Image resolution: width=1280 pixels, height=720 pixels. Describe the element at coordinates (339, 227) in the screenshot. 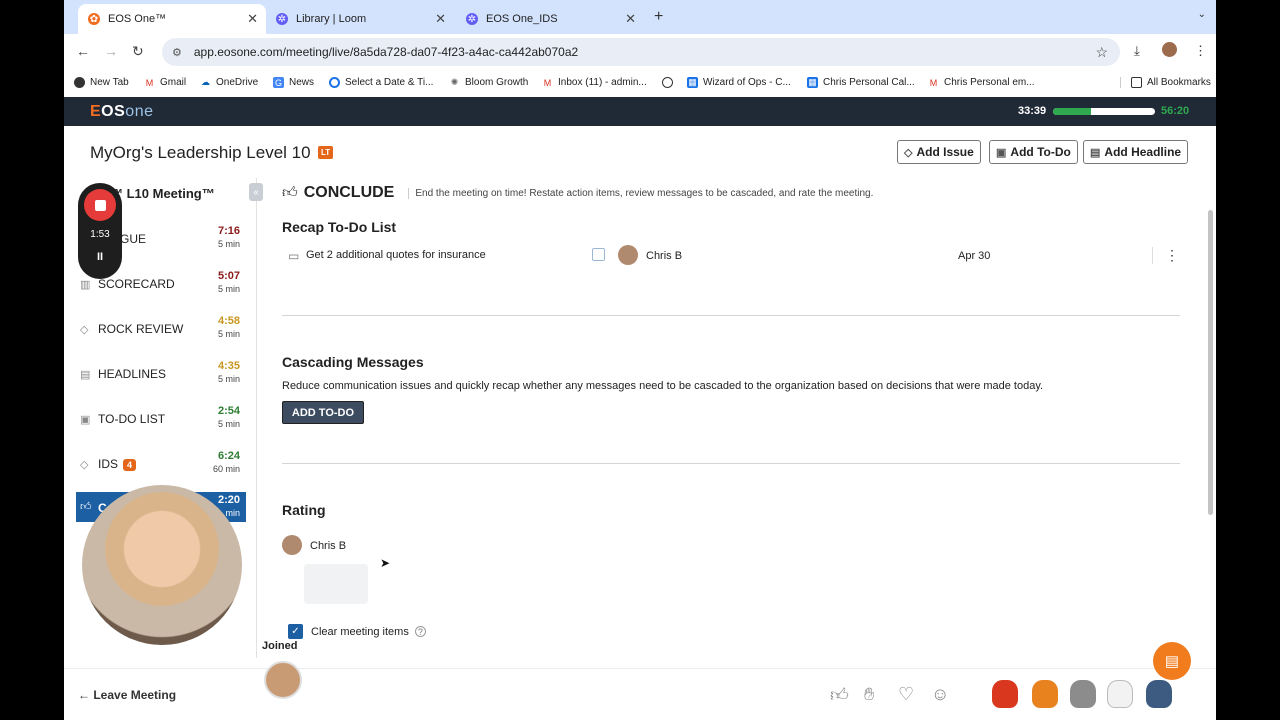

I see `recap-todo-heading: Recap To-Do List` at that location.